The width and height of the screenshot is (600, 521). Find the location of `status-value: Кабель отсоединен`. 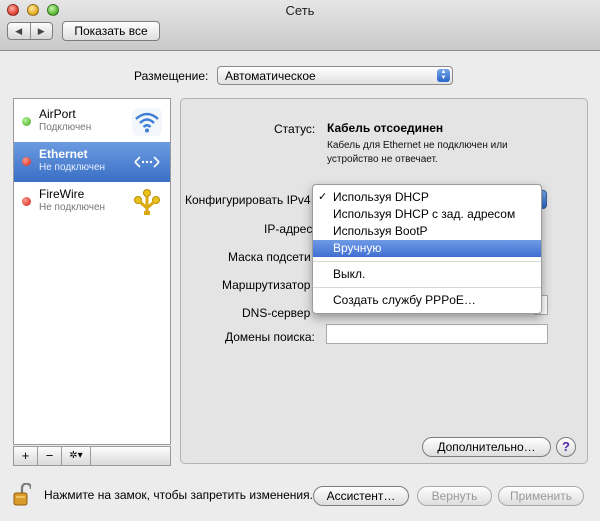

status-value: Кабель отсоединен is located at coordinates (385, 128).